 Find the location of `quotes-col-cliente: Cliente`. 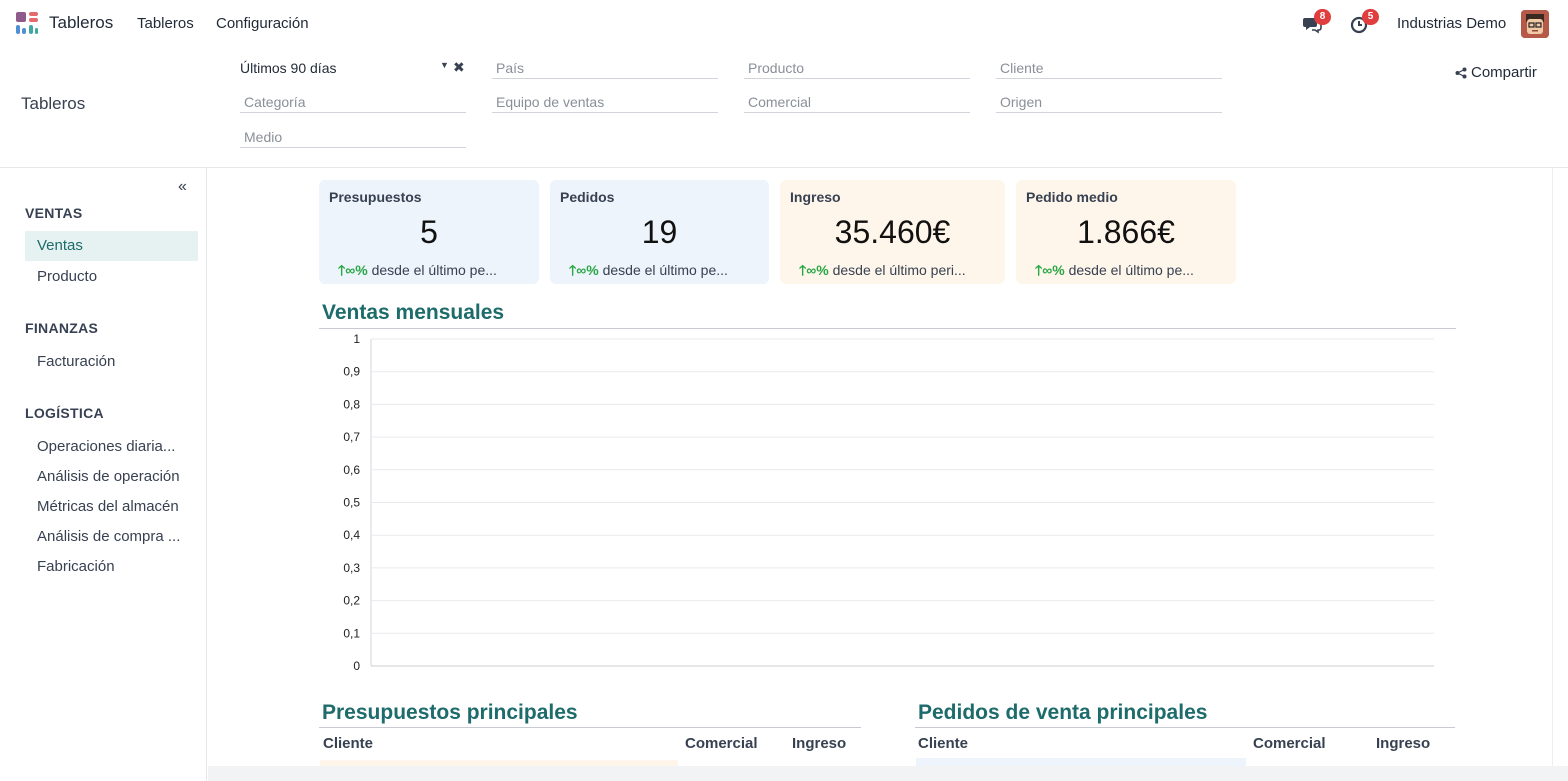

quotes-col-cliente: Cliente is located at coordinates (348, 743).